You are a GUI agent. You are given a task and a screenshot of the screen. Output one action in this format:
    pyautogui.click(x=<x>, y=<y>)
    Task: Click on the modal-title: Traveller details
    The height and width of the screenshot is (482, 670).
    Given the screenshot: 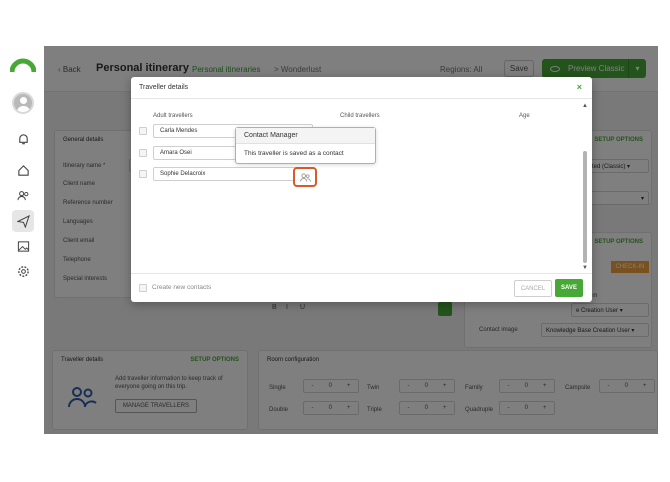 What is the action you would take?
    pyautogui.click(x=164, y=87)
    